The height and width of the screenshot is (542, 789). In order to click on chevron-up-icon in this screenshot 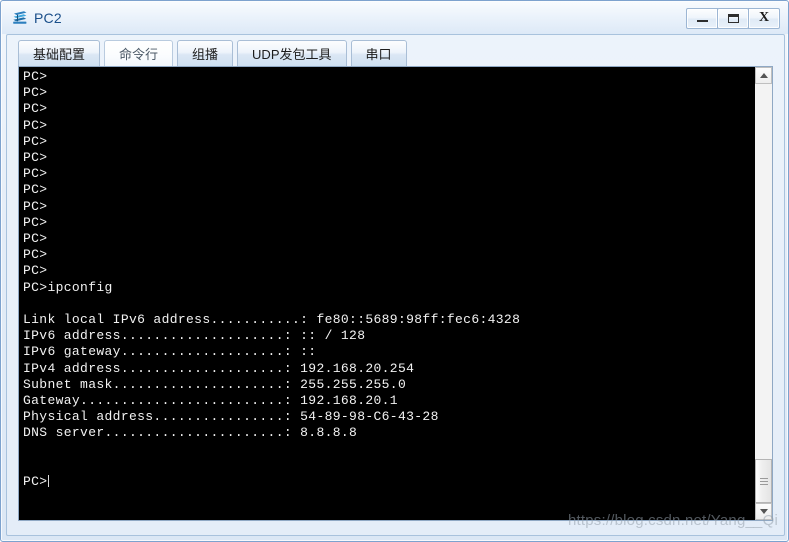, I will do `click(763, 75)`.